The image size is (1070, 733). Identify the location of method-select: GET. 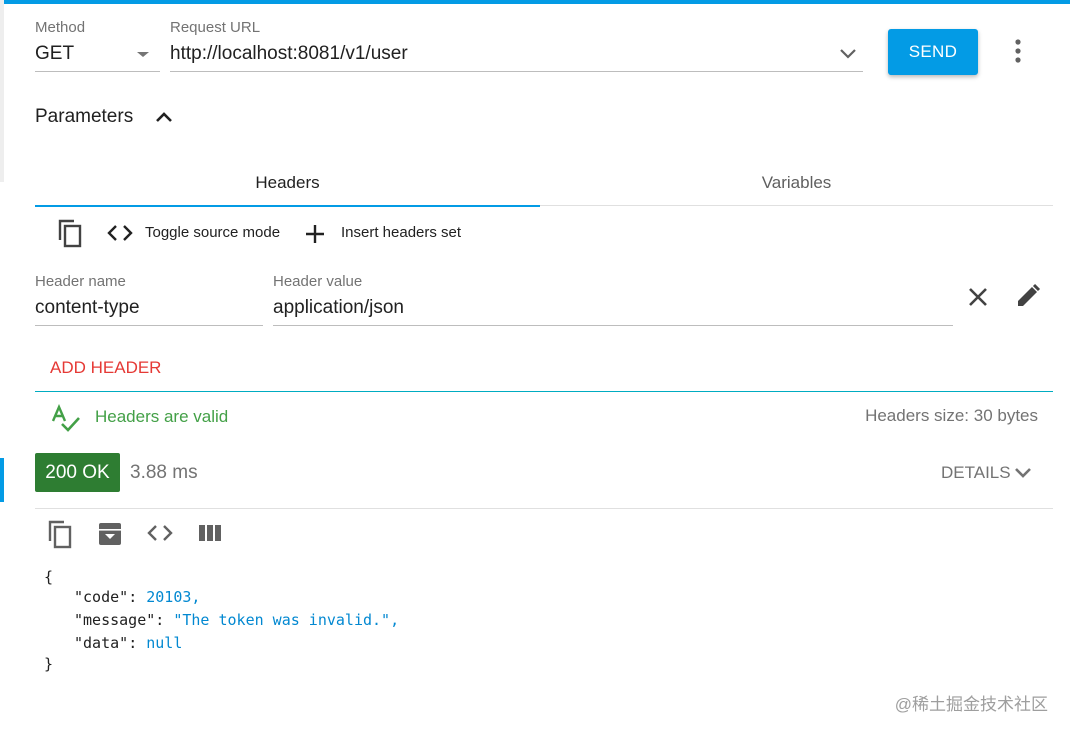
(97, 55).